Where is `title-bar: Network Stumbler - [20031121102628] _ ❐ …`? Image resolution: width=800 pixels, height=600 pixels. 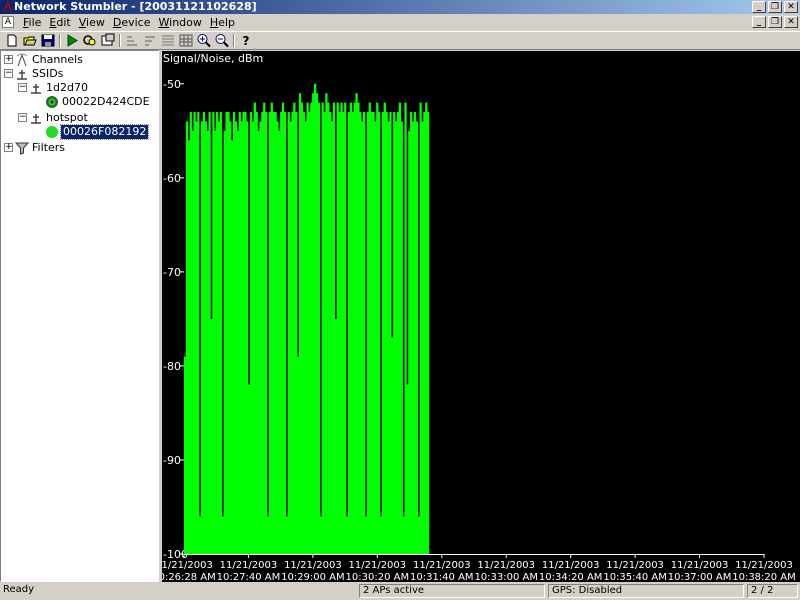 title-bar: Network Stumbler - [20031121102628] _ ❐ … is located at coordinates (400, 7).